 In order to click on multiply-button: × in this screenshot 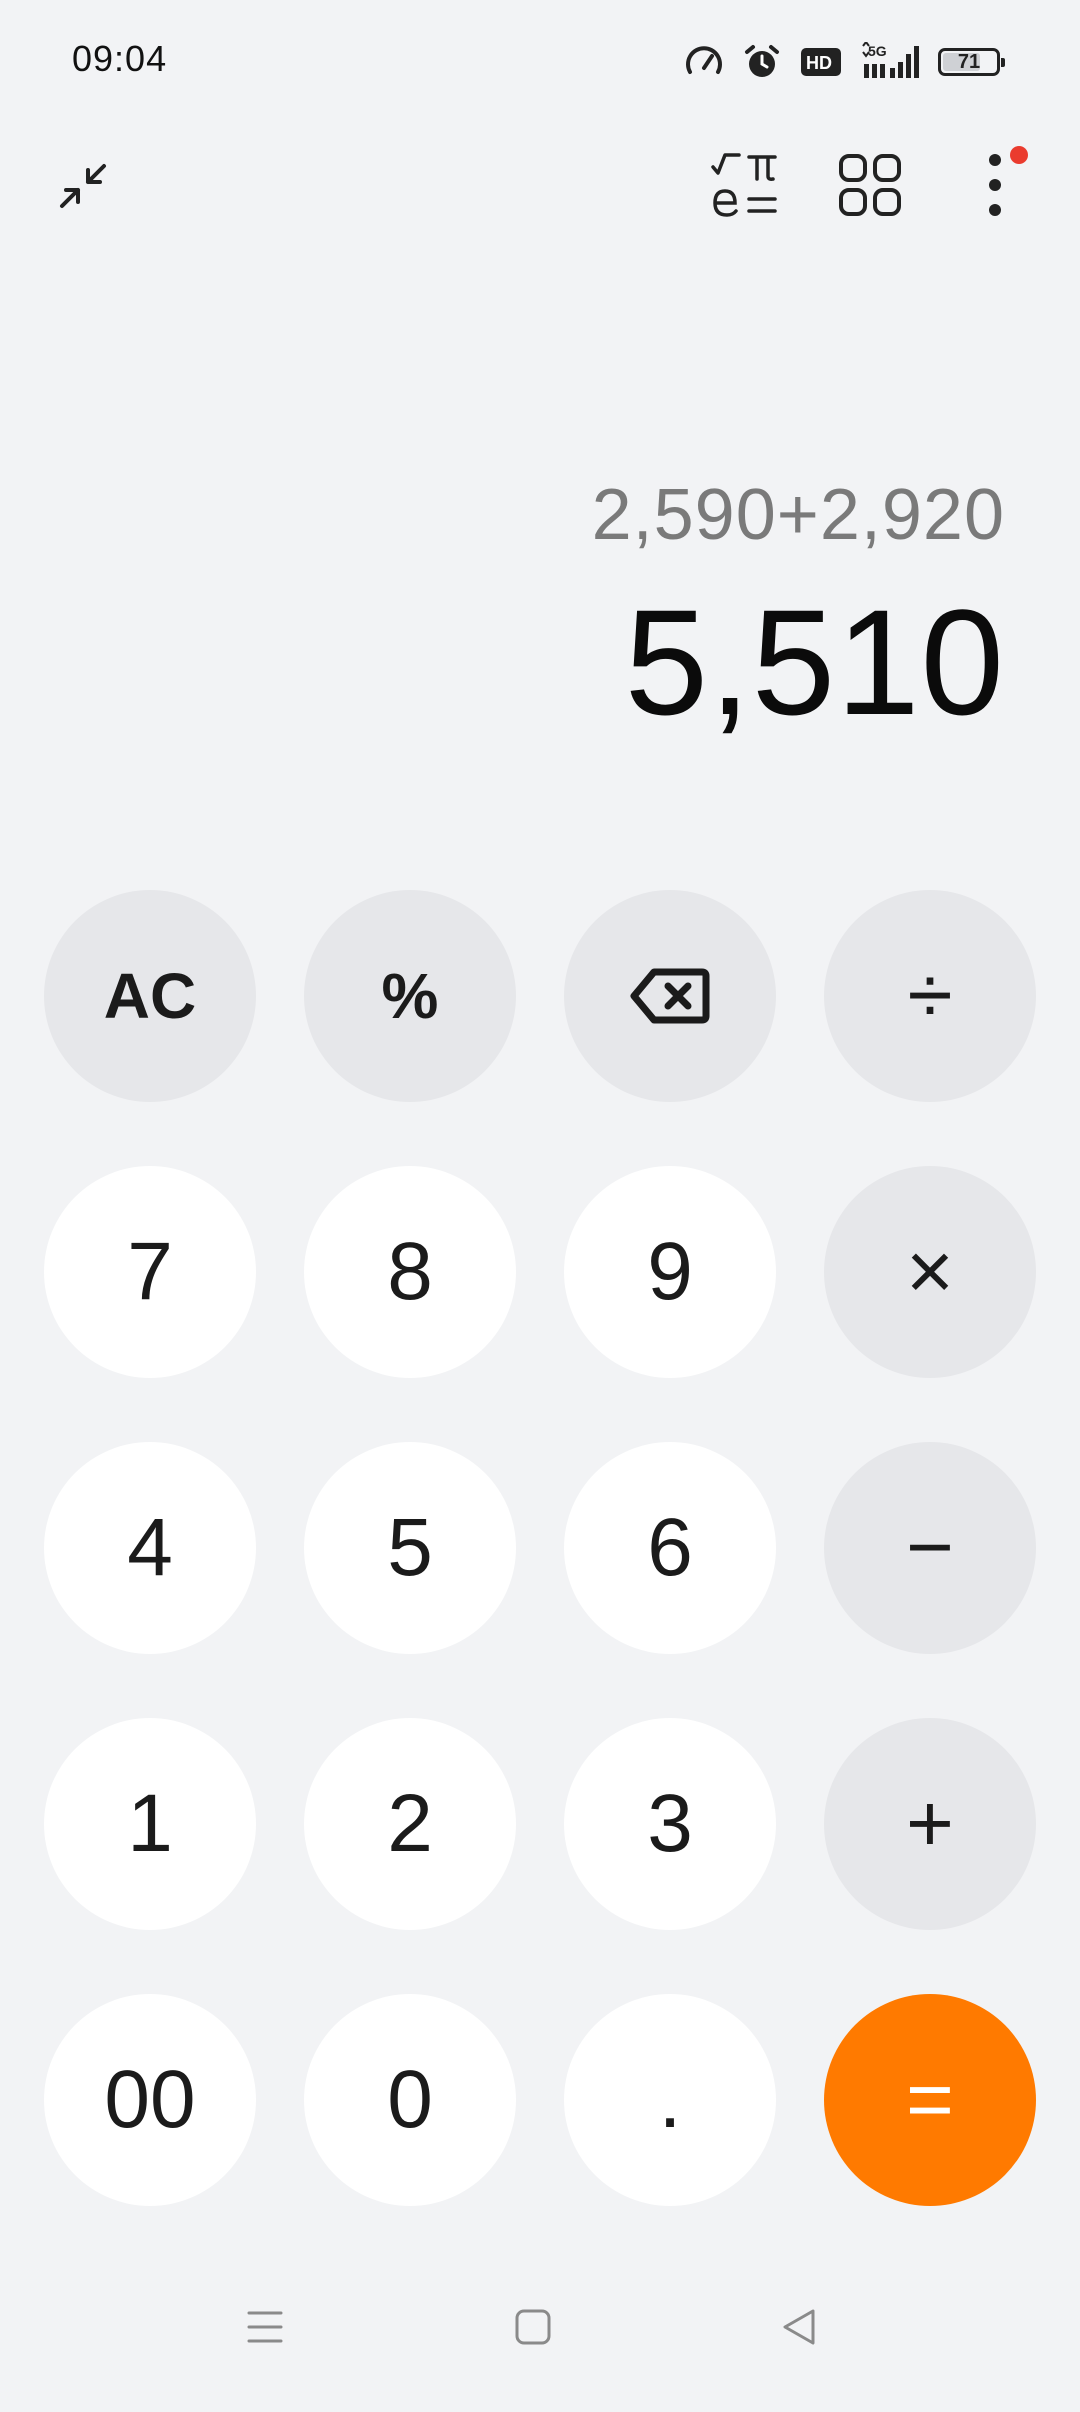, I will do `click(930, 1272)`.